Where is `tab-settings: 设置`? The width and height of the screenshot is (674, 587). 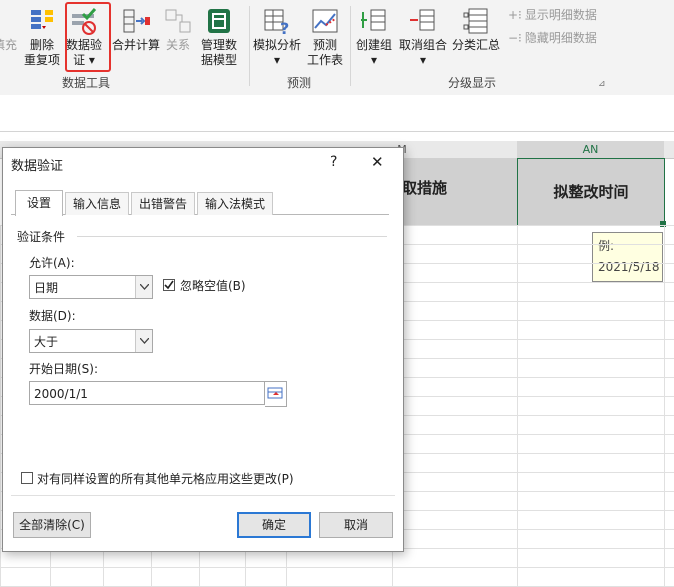
tab-settings: 设置 is located at coordinates (39, 203).